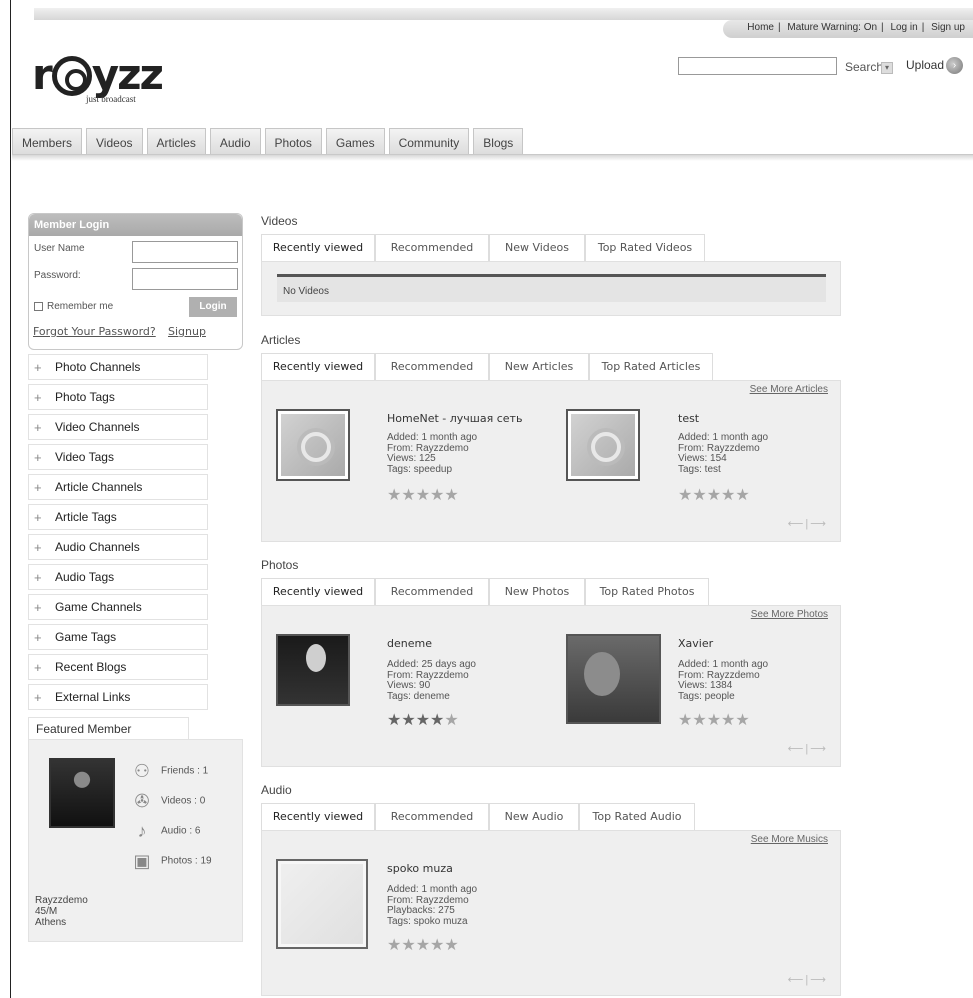  What do you see at coordinates (887, 68) in the screenshot?
I see `search-dropdown-icon: ▾` at bounding box center [887, 68].